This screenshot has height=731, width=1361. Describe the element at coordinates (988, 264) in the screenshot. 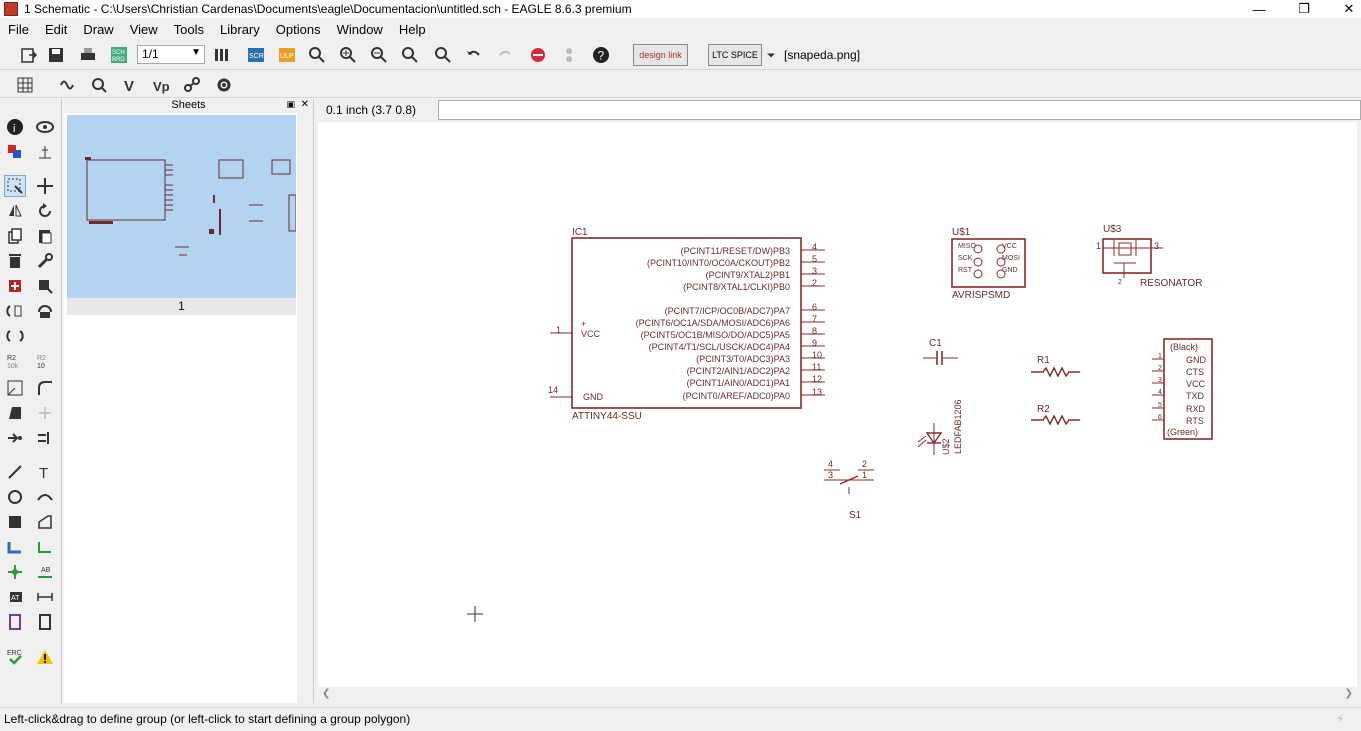

I see `us1-symbol: U$1 MISO SCK RST VCC MOSI GND AVRISPSMD` at that location.